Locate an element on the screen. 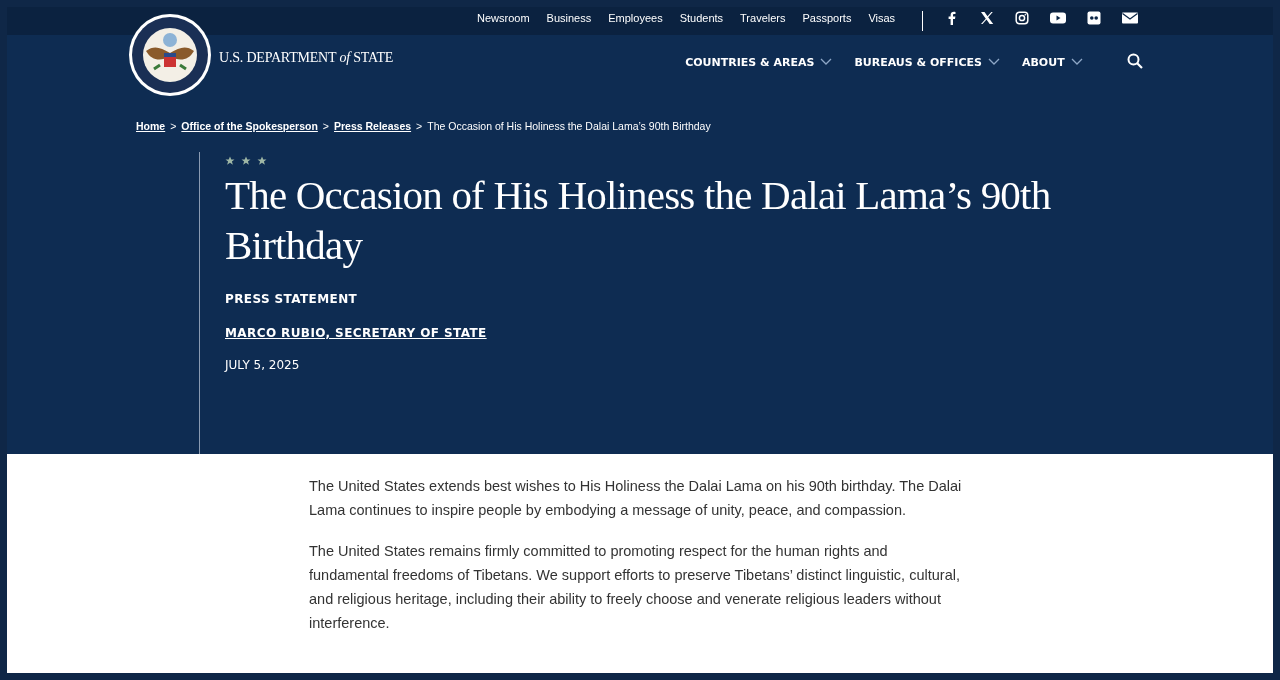  nav-menu-item: COUNTRIES & AREAS is located at coordinates (759, 62).